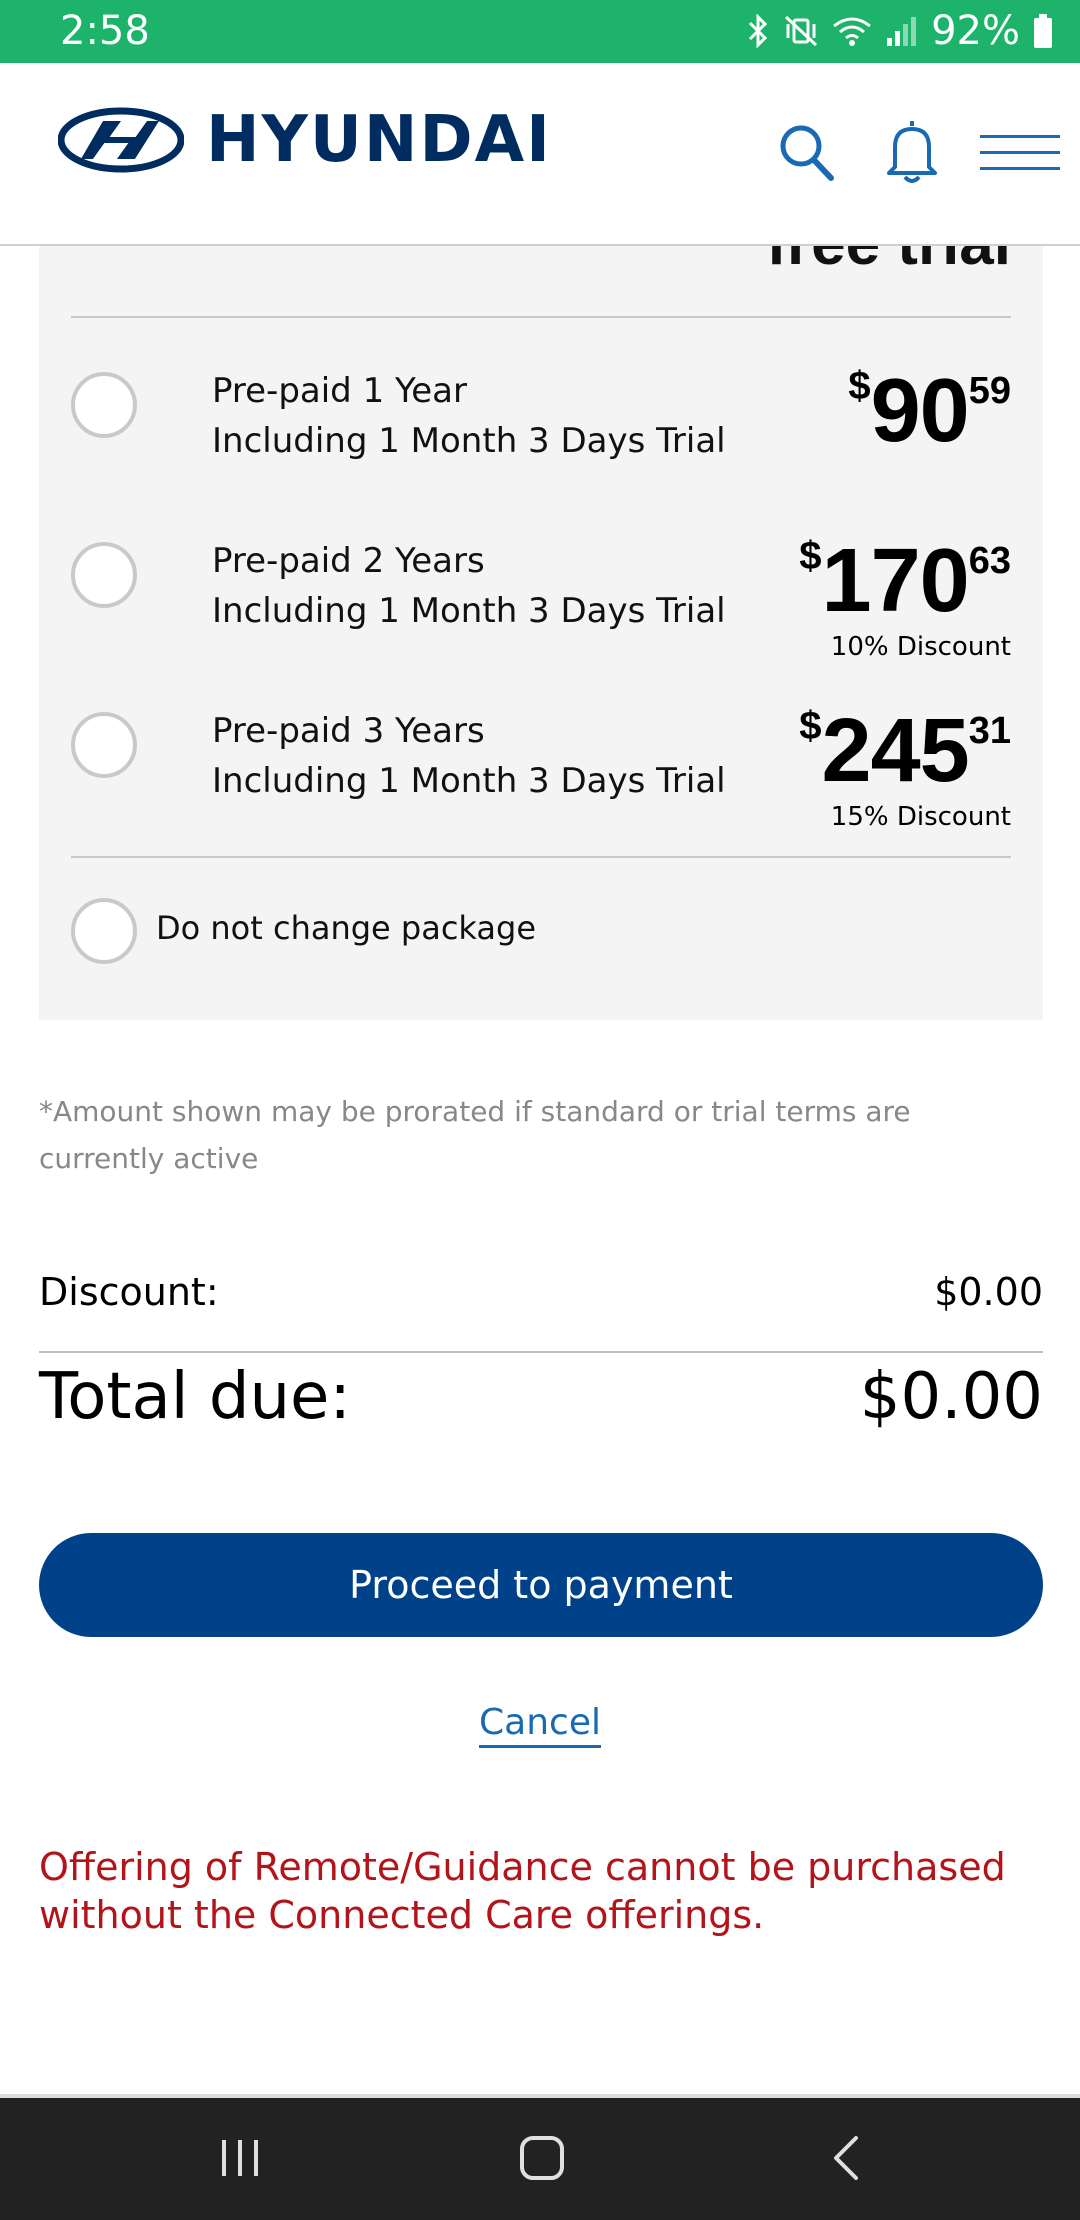 This screenshot has width=1080, height=2220. I want to click on option-title: Pre-paid 1 Year, so click(339, 391).